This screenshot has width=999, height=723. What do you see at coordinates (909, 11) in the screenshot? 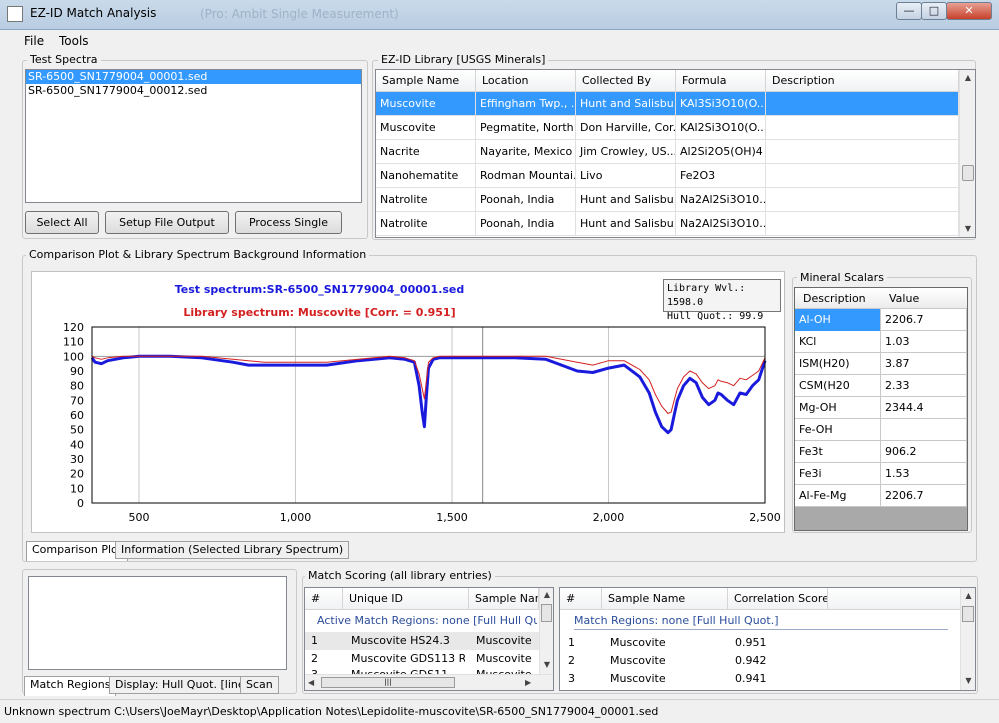
I see `minimize-button: —` at bounding box center [909, 11].